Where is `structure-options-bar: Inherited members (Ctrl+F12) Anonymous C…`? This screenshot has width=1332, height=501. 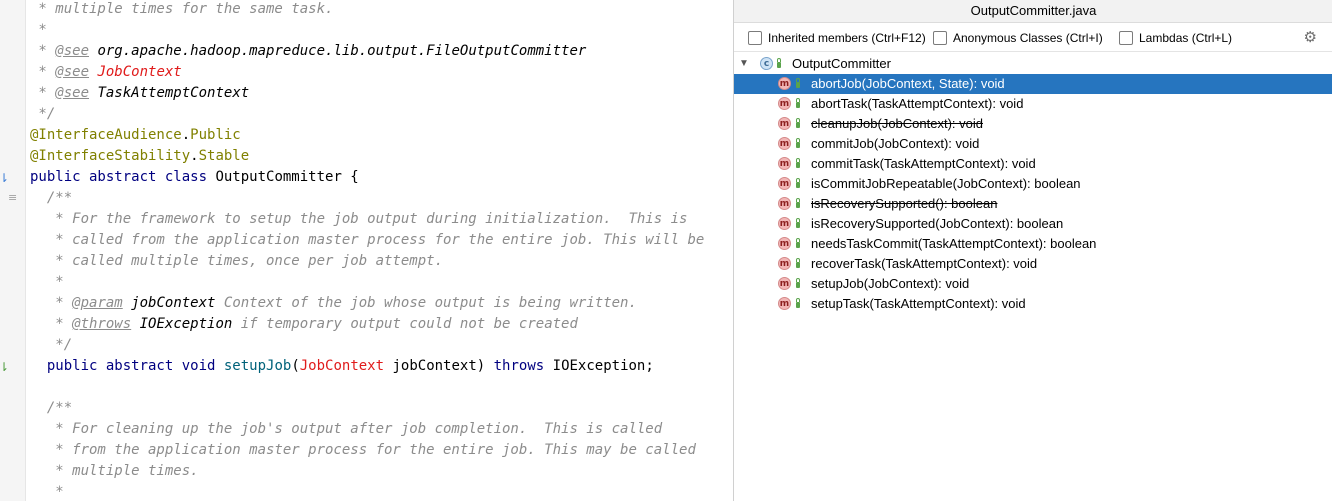 structure-options-bar: Inherited members (Ctrl+F12) Anonymous C… is located at coordinates (1033, 37).